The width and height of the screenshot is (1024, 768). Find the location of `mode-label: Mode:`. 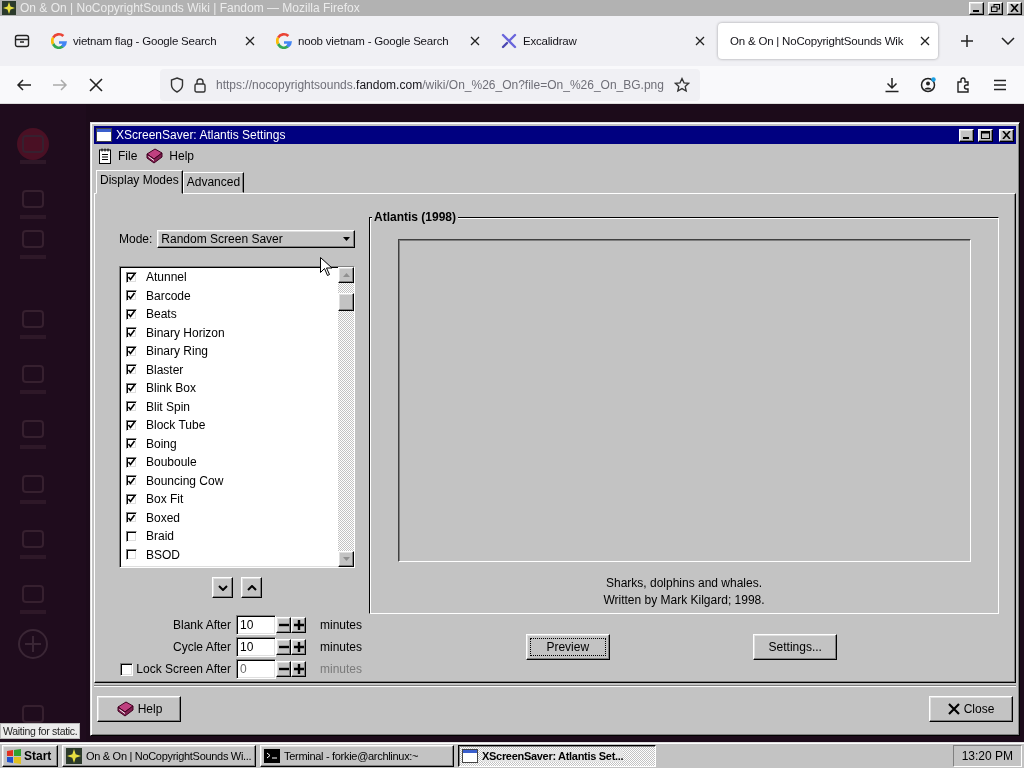

mode-label: Mode: is located at coordinates (136, 239).